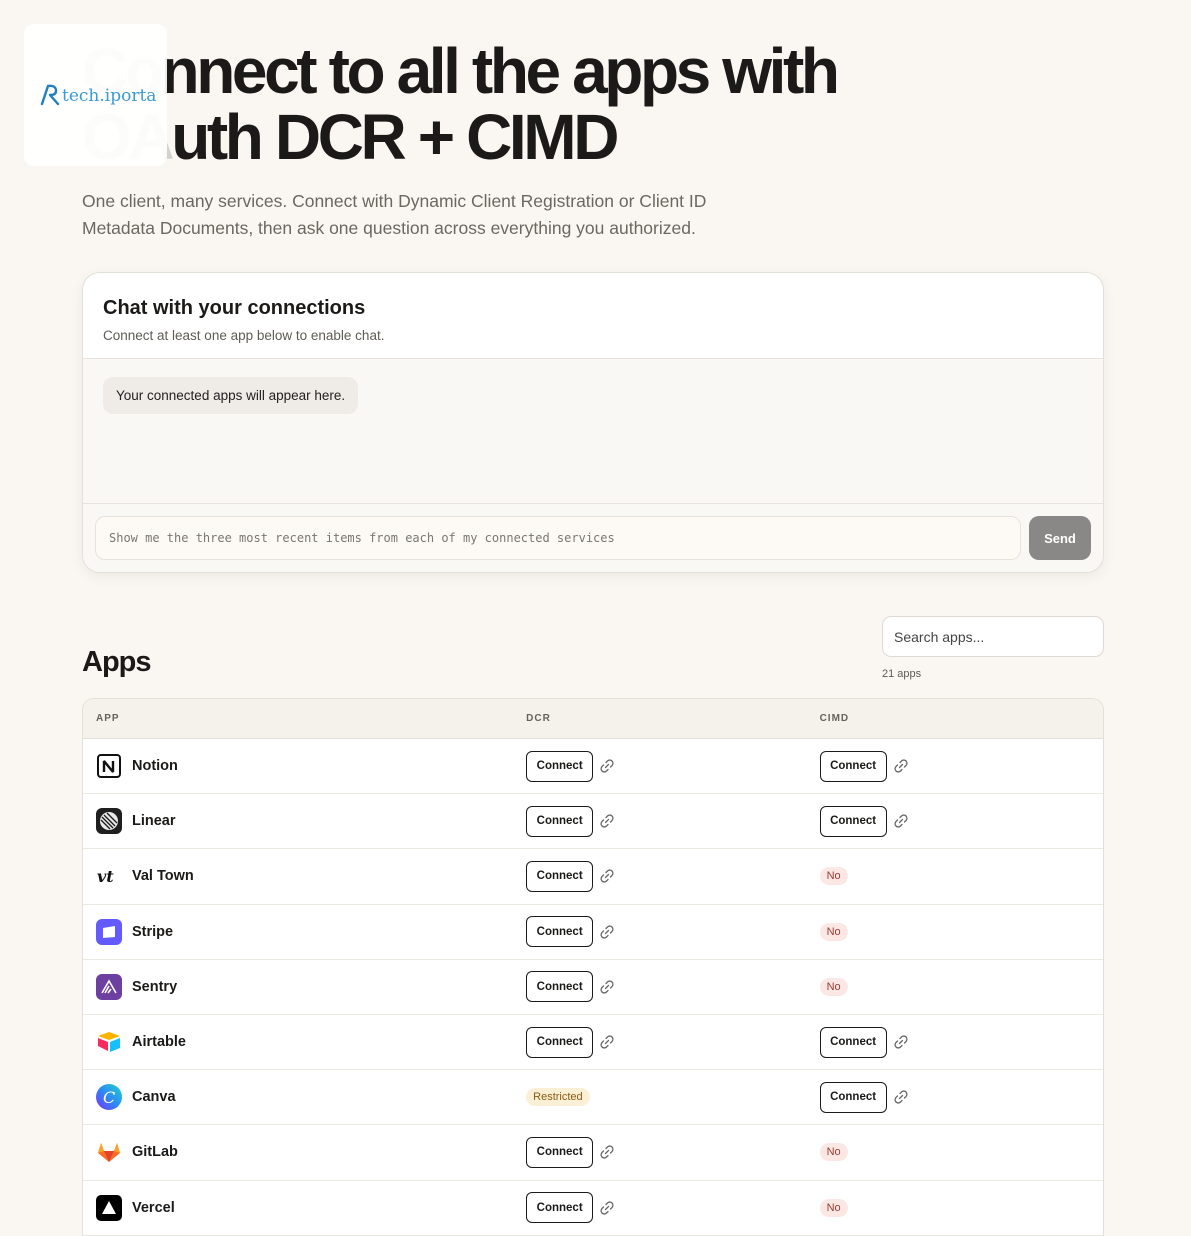 This screenshot has height=1236, width=1191. I want to click on notion-icon, so click(109, 766).